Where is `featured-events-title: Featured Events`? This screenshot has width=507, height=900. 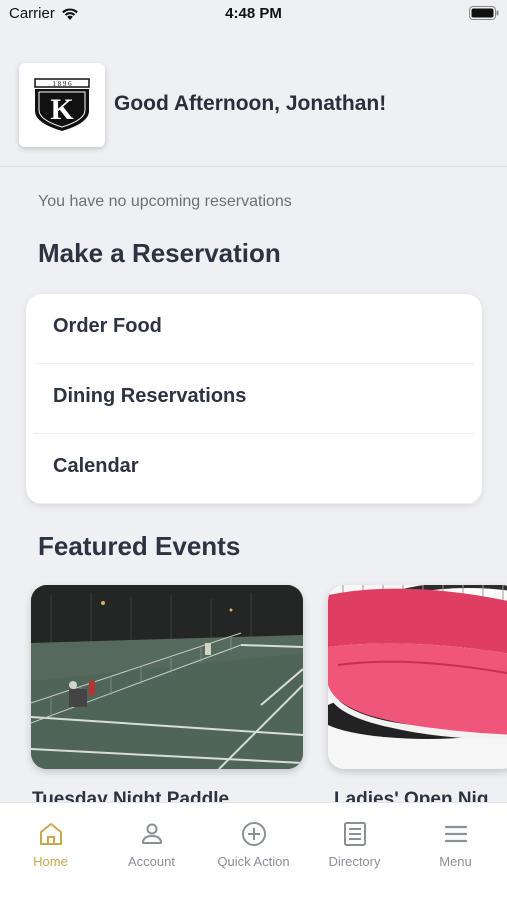 featured-events-title: Featured Events is located at coordinates (139, 546).